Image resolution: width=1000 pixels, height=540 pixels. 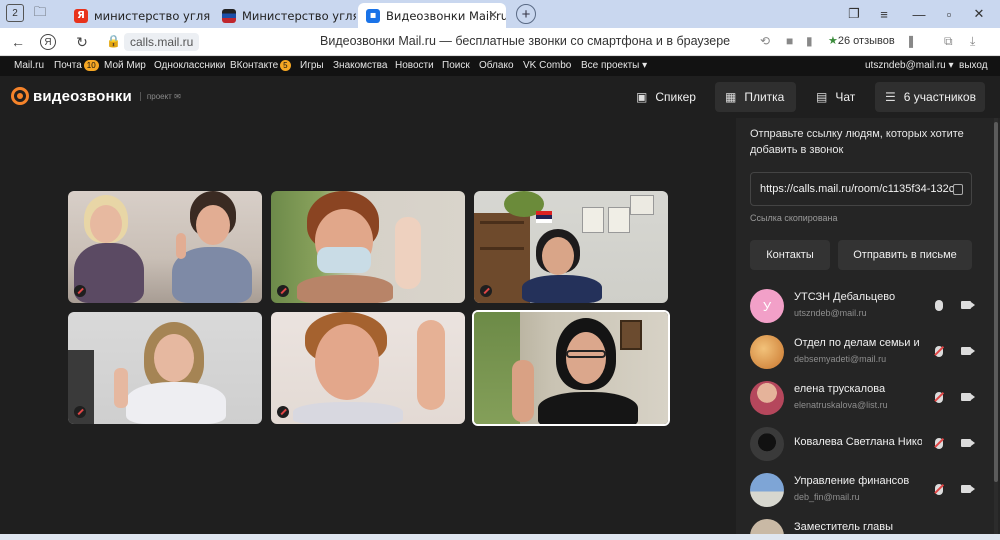 What do you see at coordinates (493, 15) in the screenshot?
I see `close-tab-icon: ✕` at bounding box center [493, 15].